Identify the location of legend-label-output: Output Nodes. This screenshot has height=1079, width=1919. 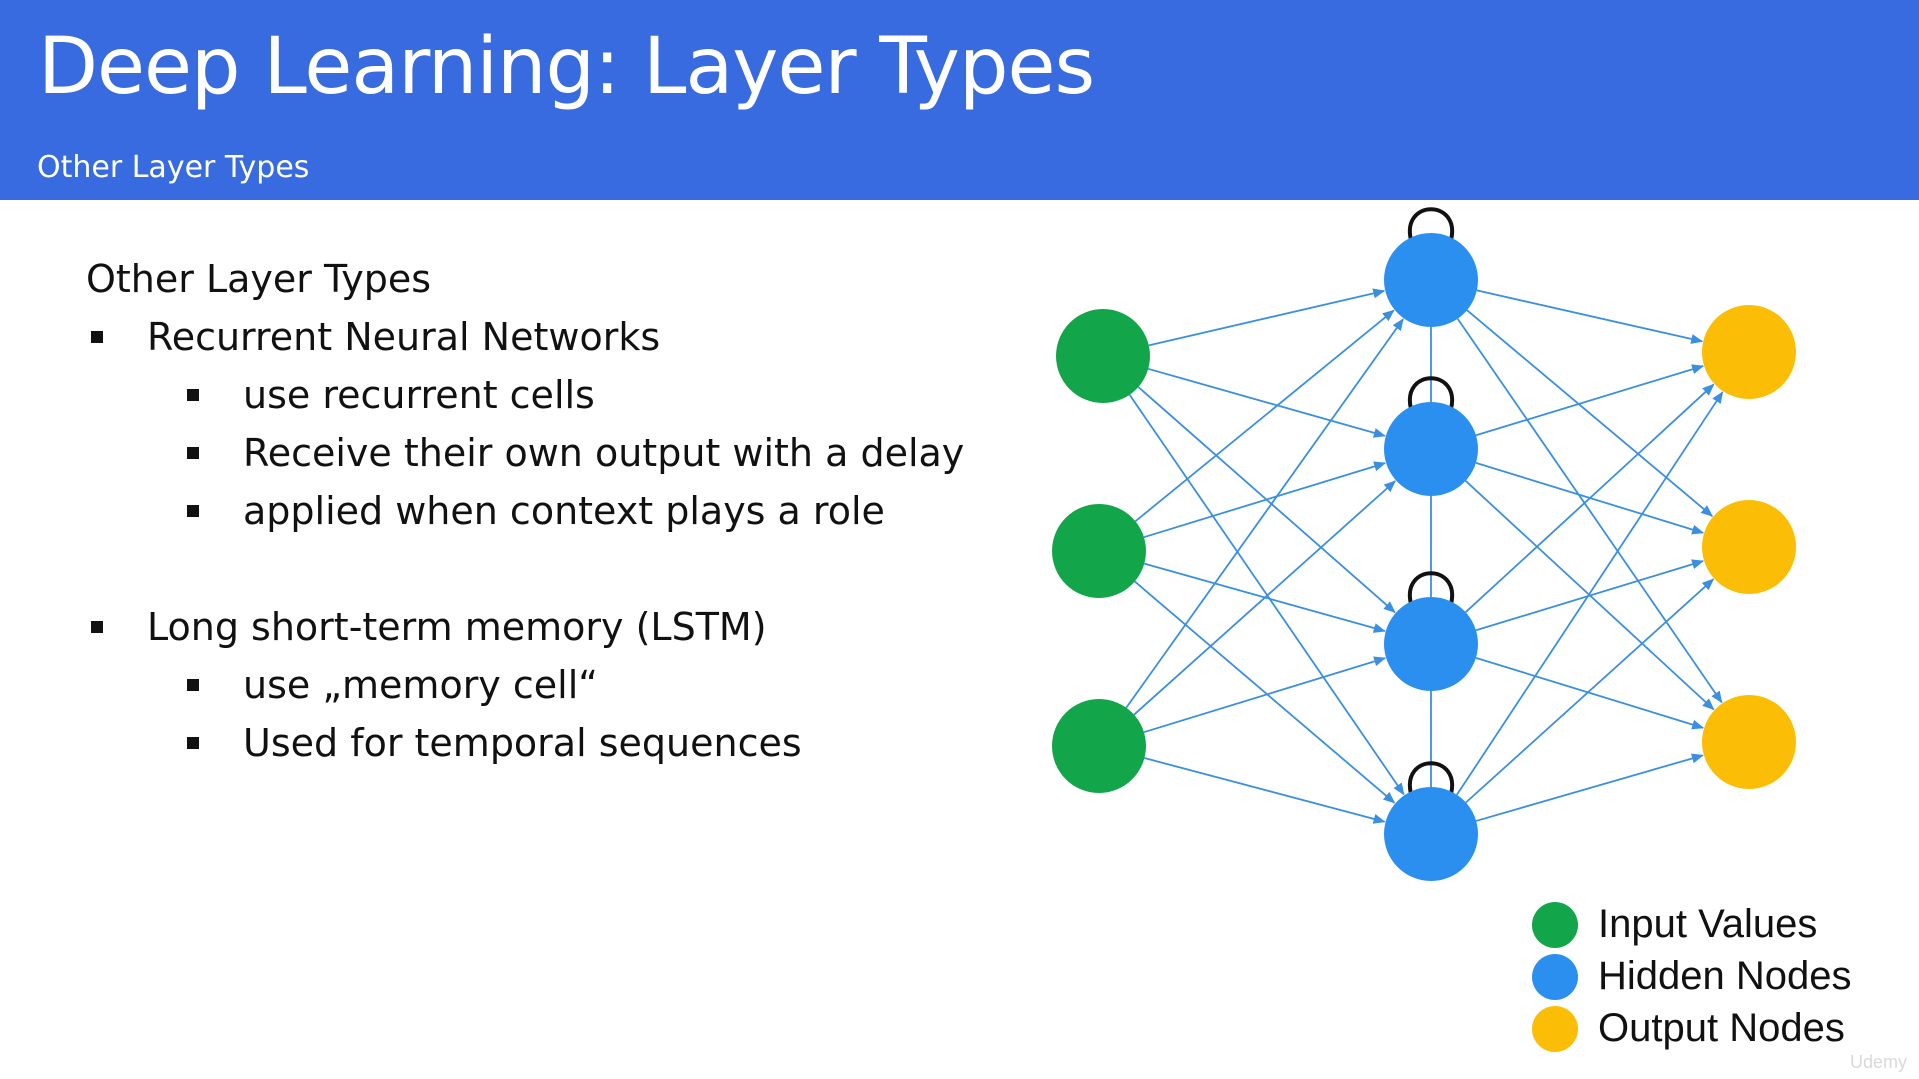
(1721, 1028).